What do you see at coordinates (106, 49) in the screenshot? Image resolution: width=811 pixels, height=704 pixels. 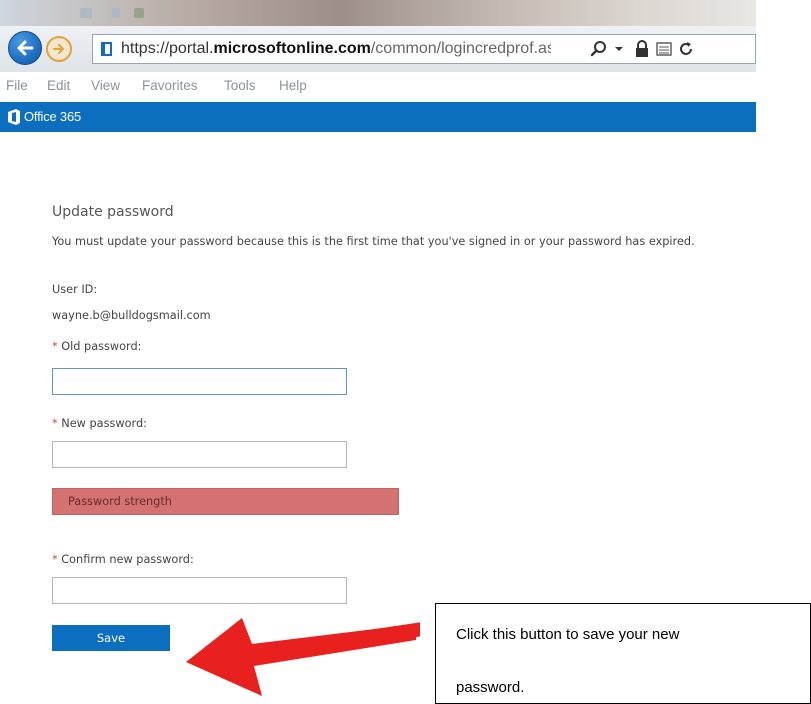 I see `office-page-icon` at bounding box center [106, 49].